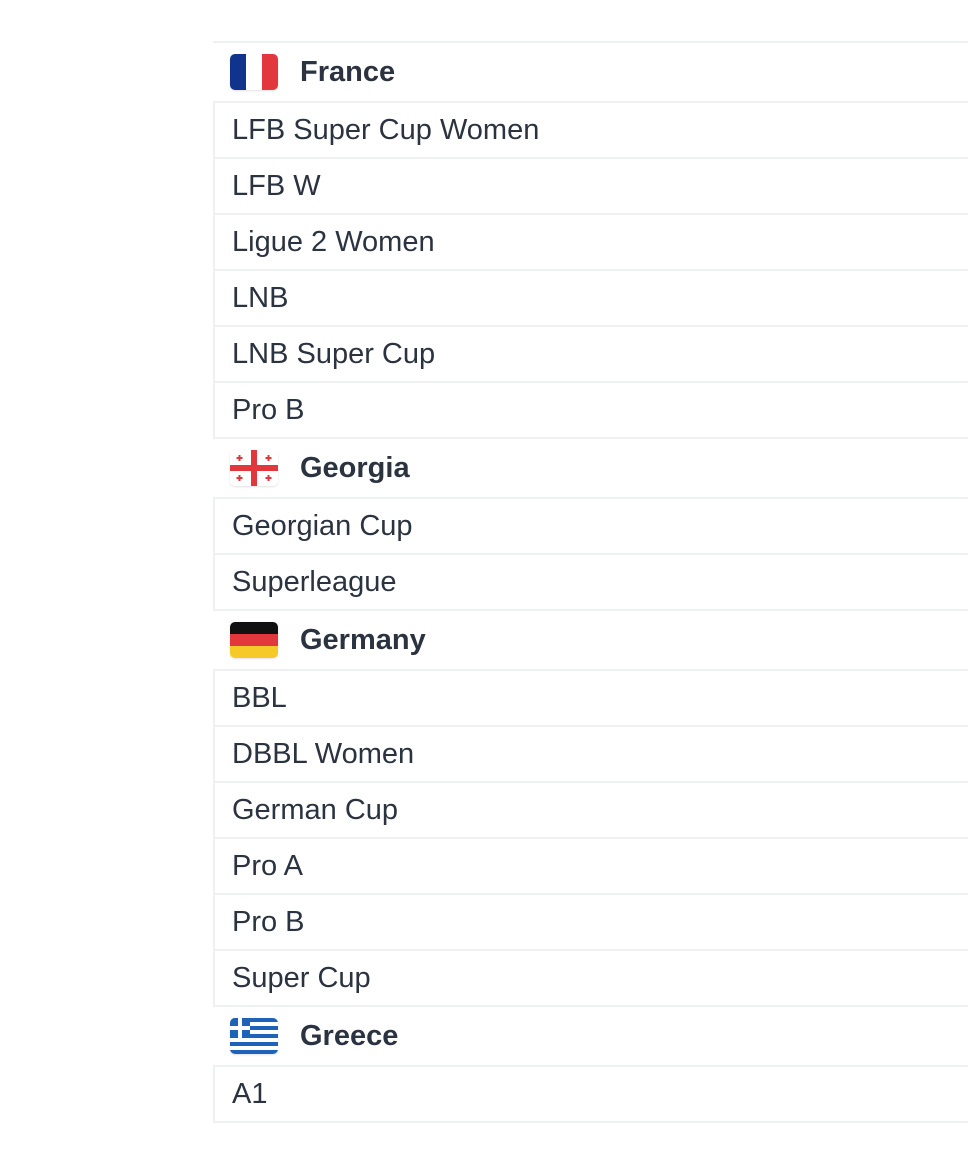 Image resolution: width=968 pixels, height=1152 pixels. I want to click on league-item: DBBL Women, so click(590, 755).